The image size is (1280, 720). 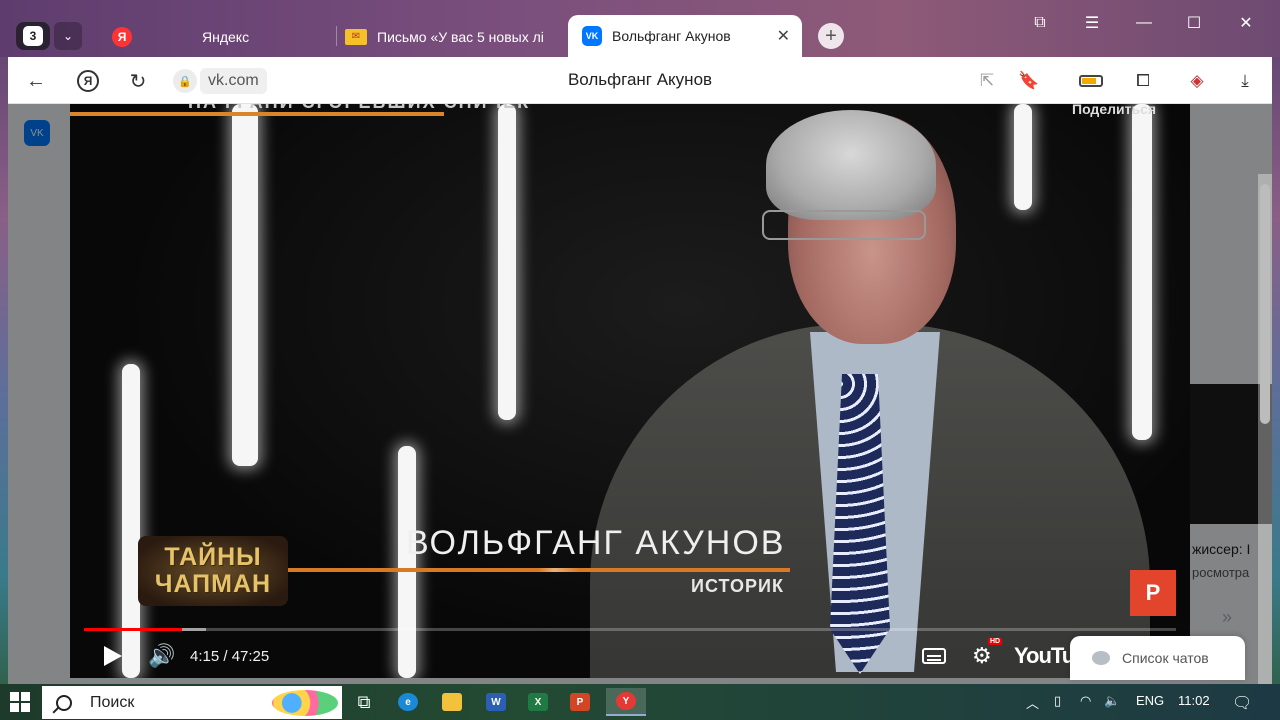 What do you see at coordinates (1029, 81) in the screenshot?
I see `bookmark-icon: 🔖` at bounding box center [1029, 81].